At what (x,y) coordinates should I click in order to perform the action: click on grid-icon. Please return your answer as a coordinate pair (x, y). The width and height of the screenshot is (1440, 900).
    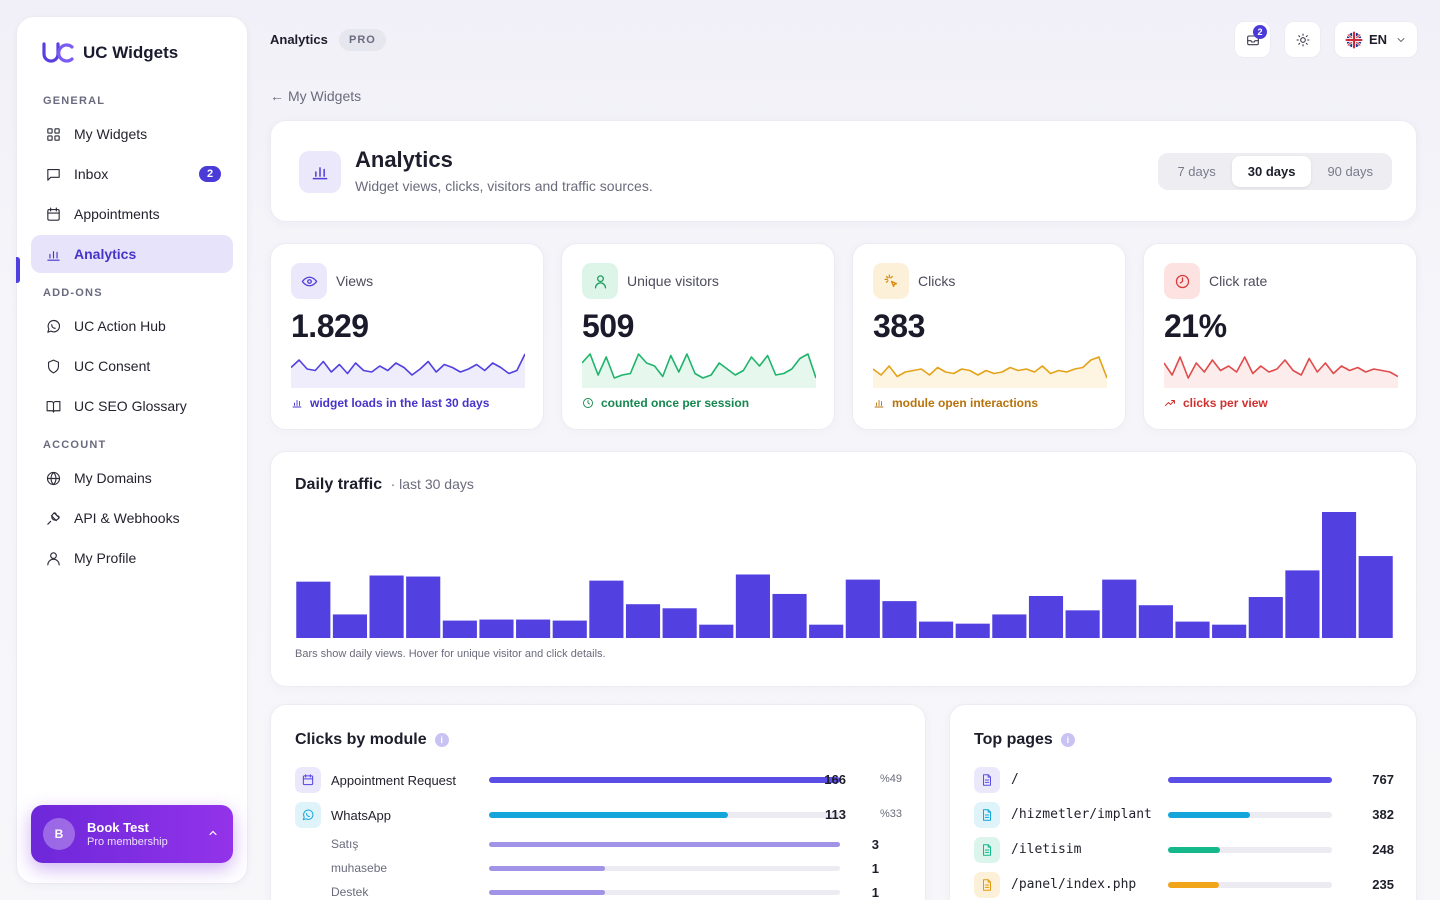
    Looking at the image, I should click on (53, 134).